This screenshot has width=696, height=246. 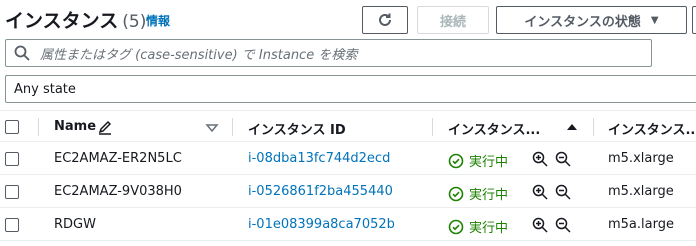 What do you see at coordinates (582, 22) in the screenshot?
I see `instance-state-label: インスタンスの状態` at bounding box center [582, 22].